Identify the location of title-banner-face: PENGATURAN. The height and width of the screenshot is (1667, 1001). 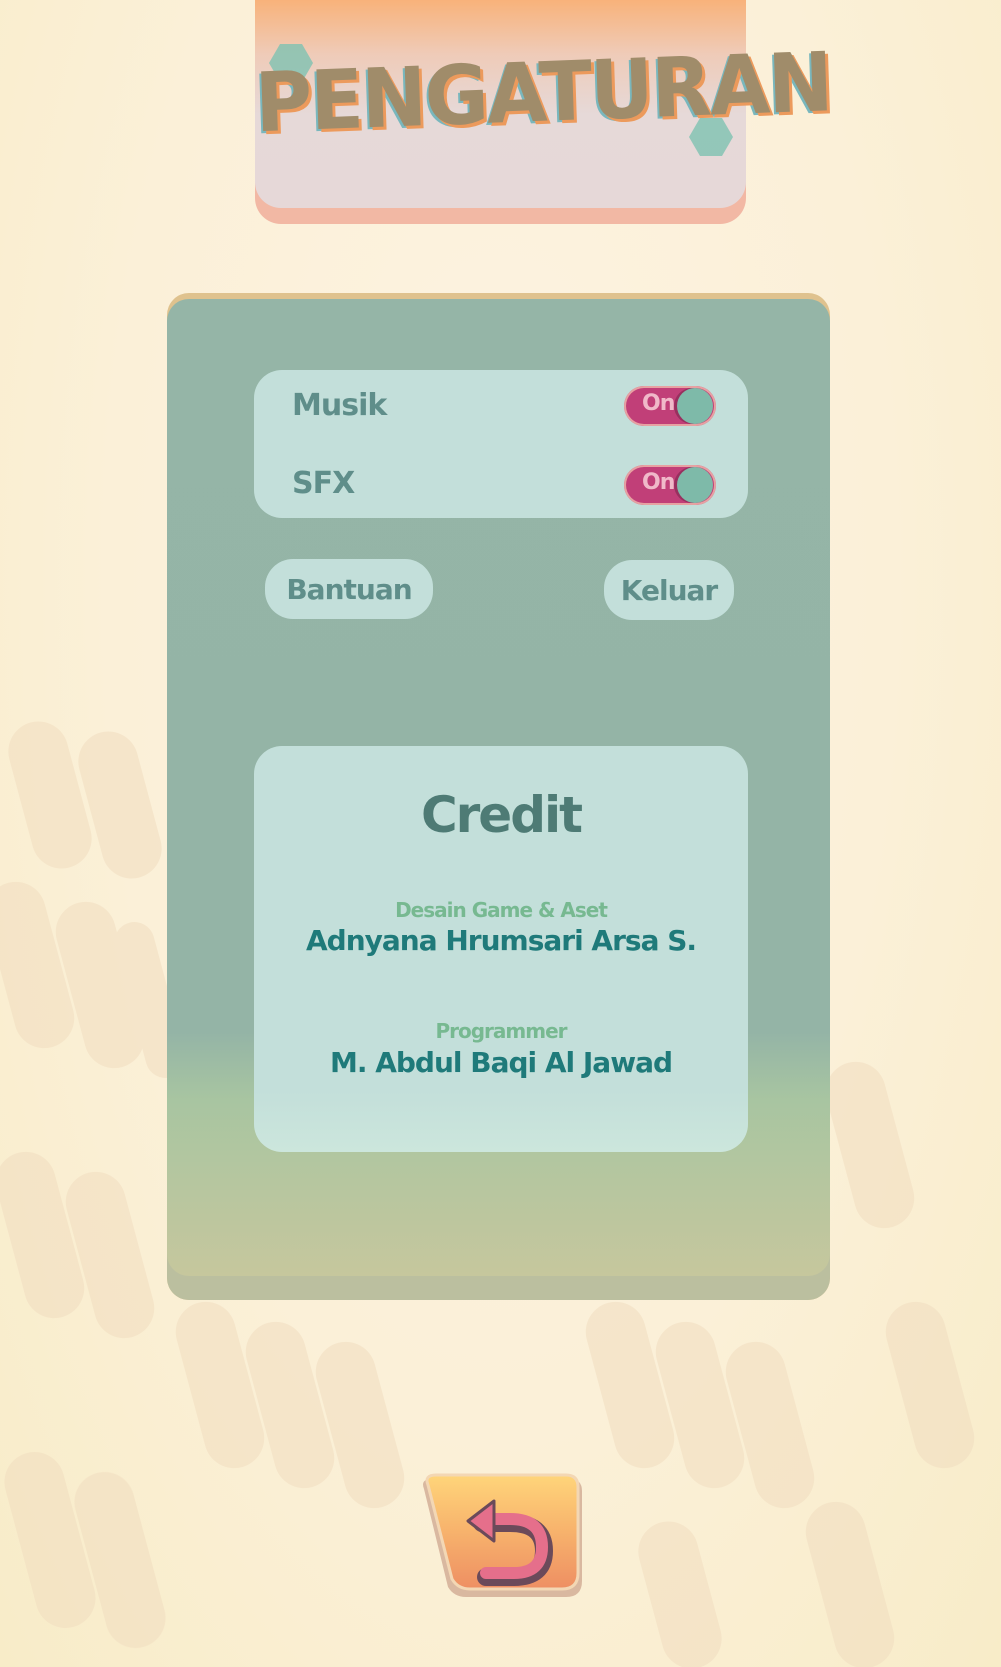
(543, 104).